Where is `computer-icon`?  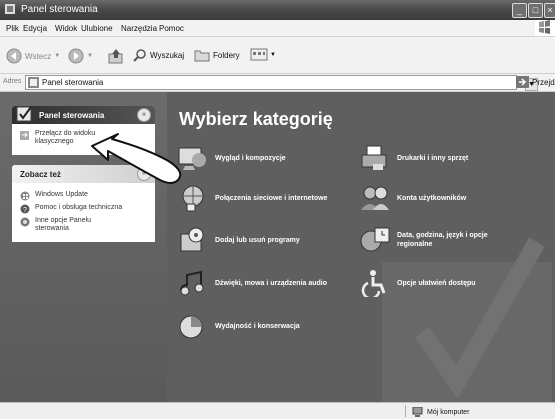
computer-icon is located at coordinates (417, 412).